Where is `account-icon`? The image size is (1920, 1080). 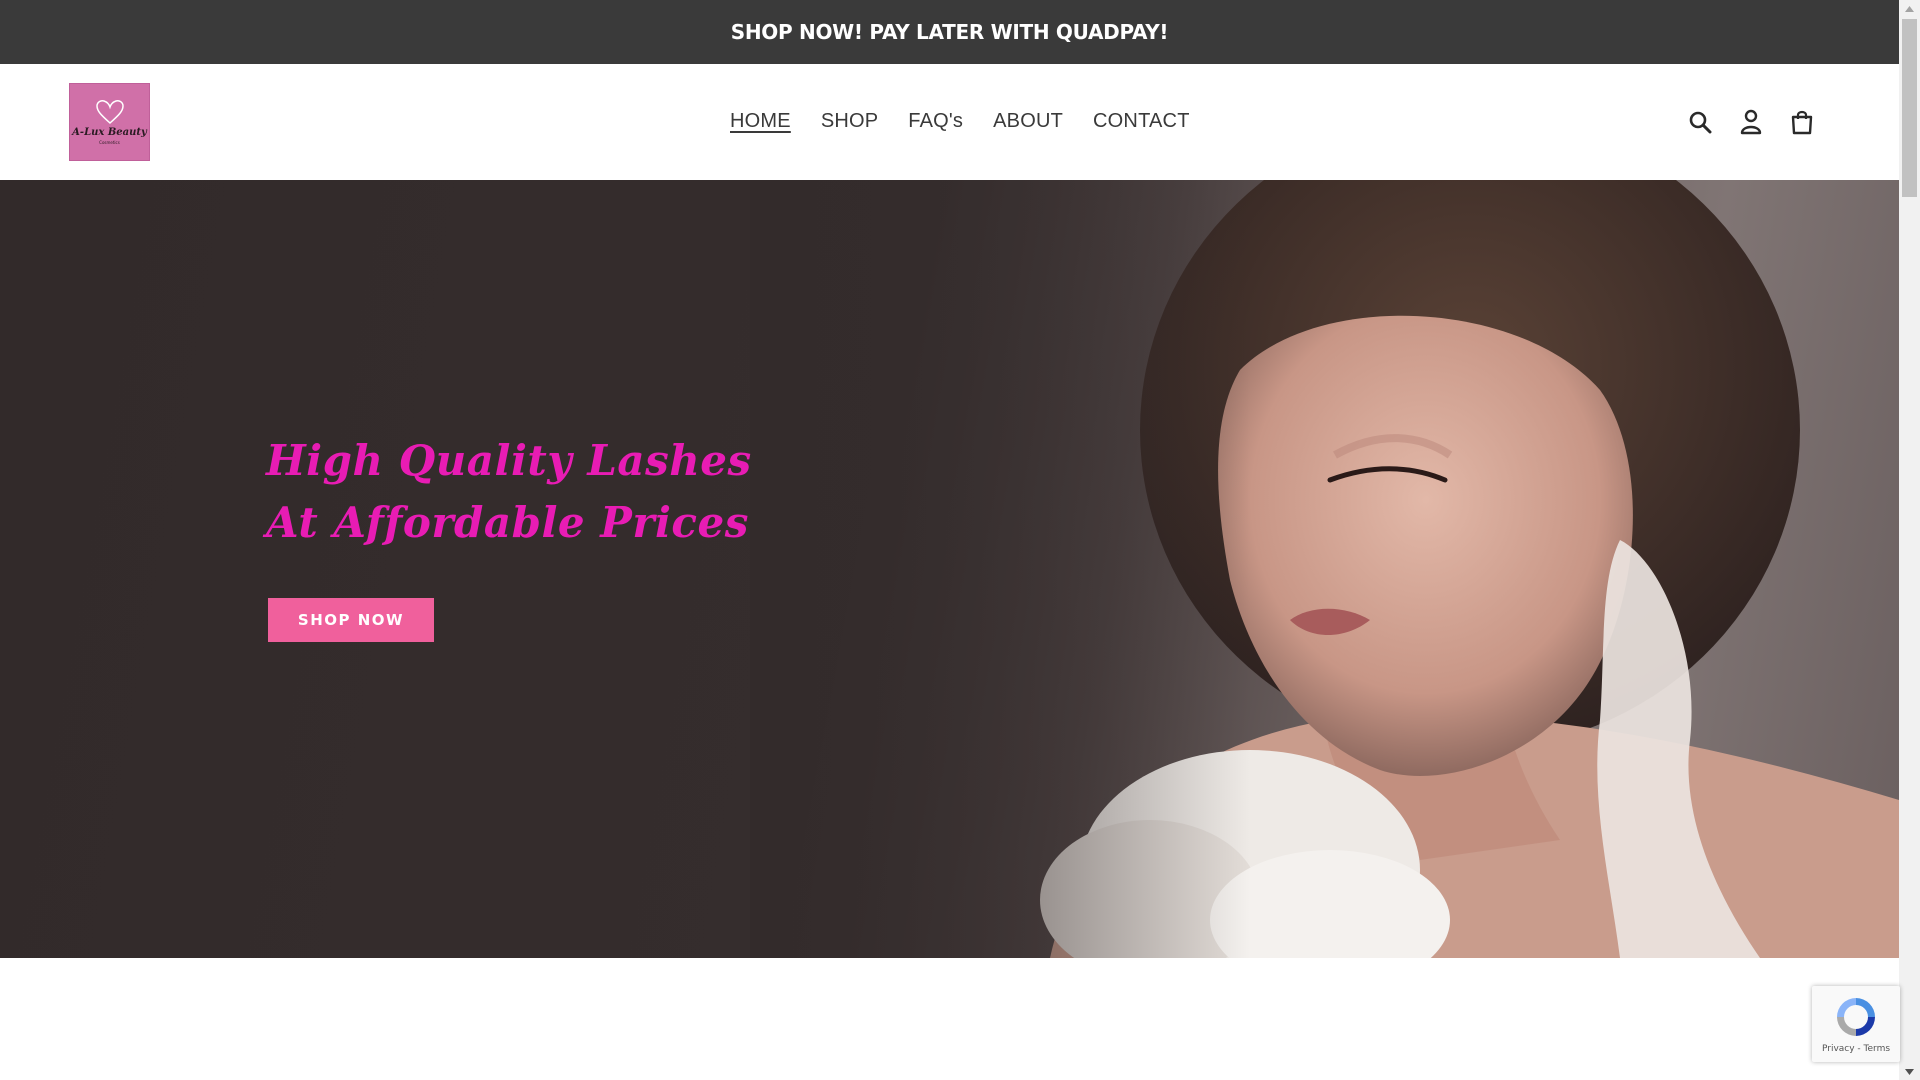
account-icon is located at coordinates (1751, 122).